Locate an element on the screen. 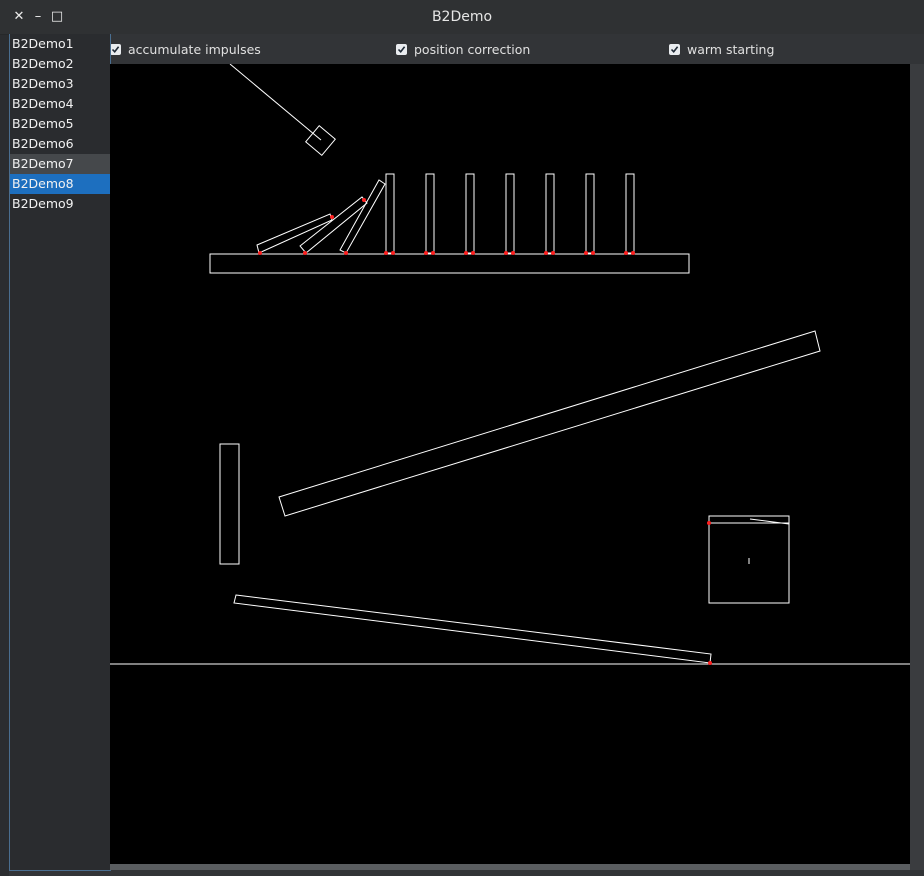 The width and height of the screenshot is (924, 876). window-left-edge is located at coordinates (4, 455).